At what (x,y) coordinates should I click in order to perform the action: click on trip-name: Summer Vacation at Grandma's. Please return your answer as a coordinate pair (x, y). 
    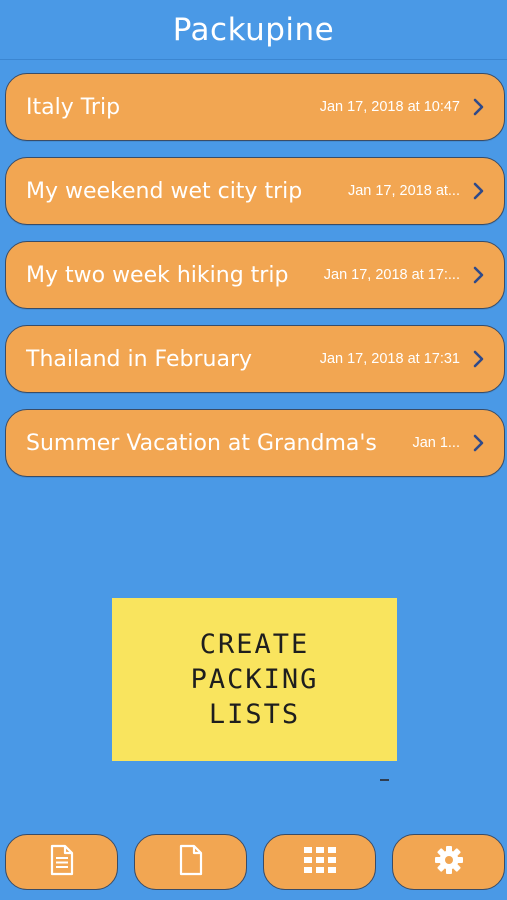
    Looking at the image, I should click on (201, 443).